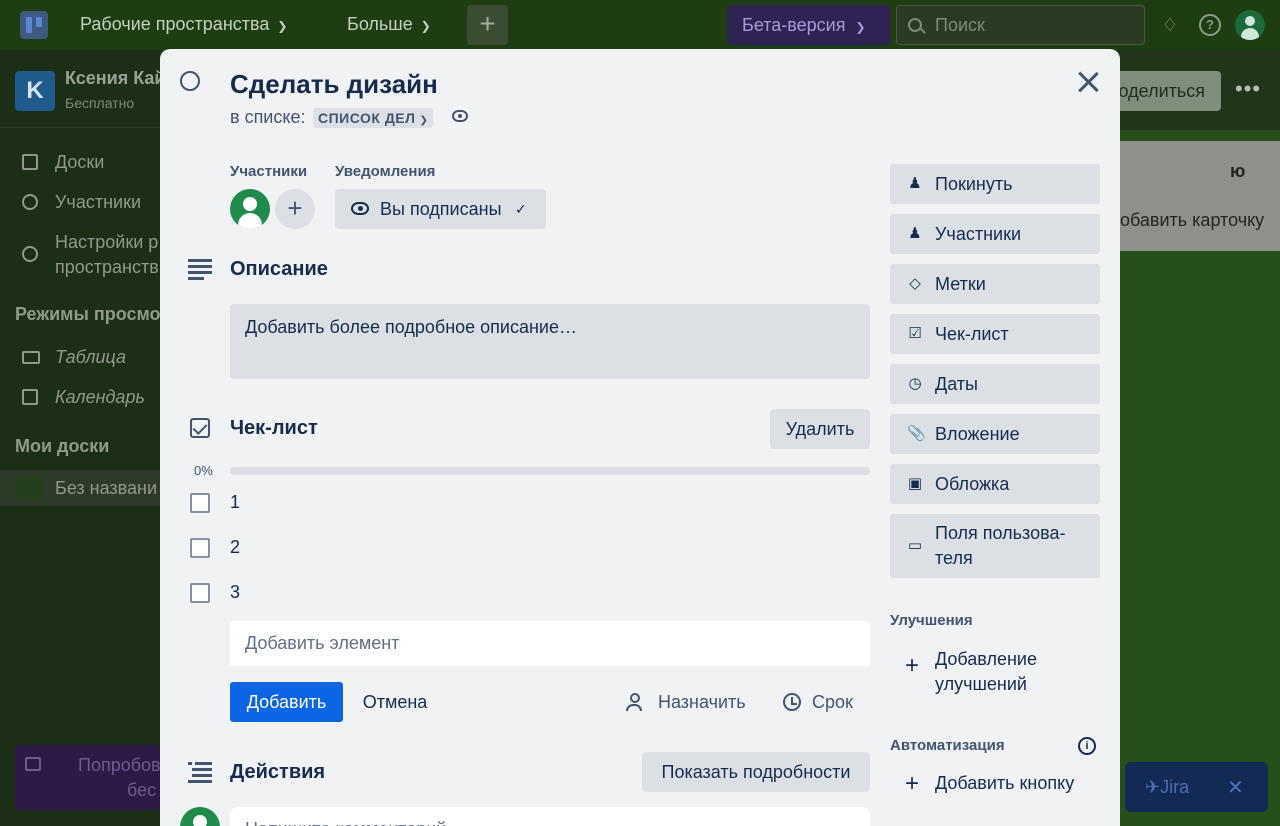 Image resolution: width=1280 pixels, height=826 pixels. Describe the element at coordinates (995, 284) in the screenshot. I see `labels-button: ◇ Метки` at that location.